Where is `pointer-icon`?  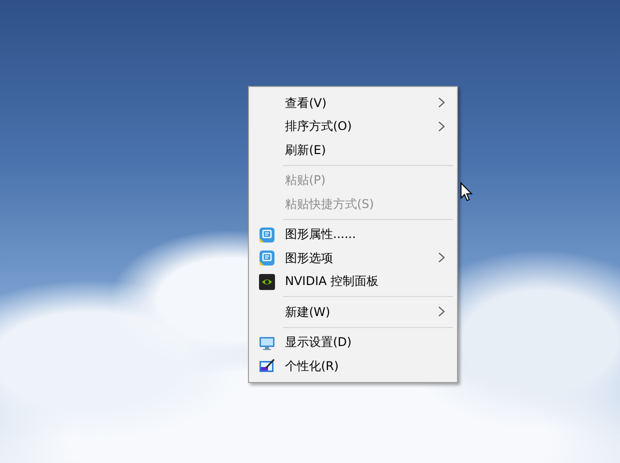 pointer-icon is located at coordinates (466, 192).